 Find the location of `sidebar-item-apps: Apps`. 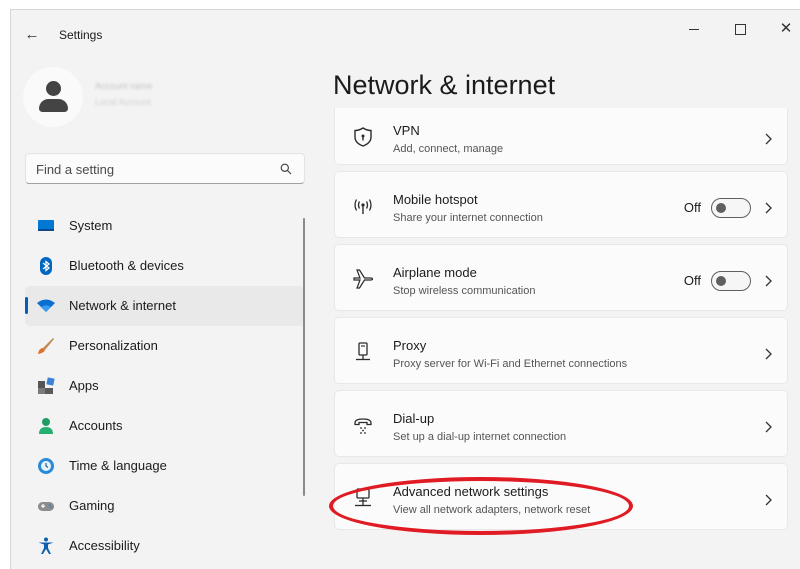

sidebar-item-apps: Apps is located at coordinates (165, 386).